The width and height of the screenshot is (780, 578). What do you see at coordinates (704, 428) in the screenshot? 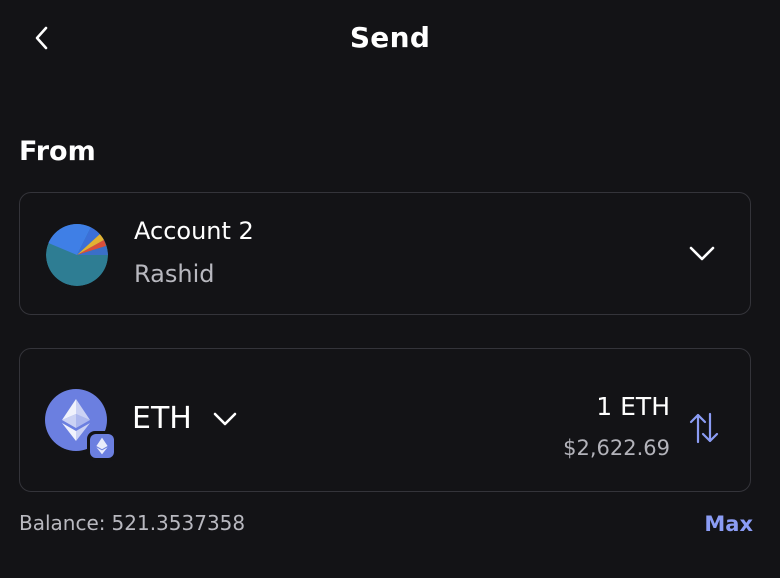
I see `swap-arrows-icon` at bounding box center [704, 428].